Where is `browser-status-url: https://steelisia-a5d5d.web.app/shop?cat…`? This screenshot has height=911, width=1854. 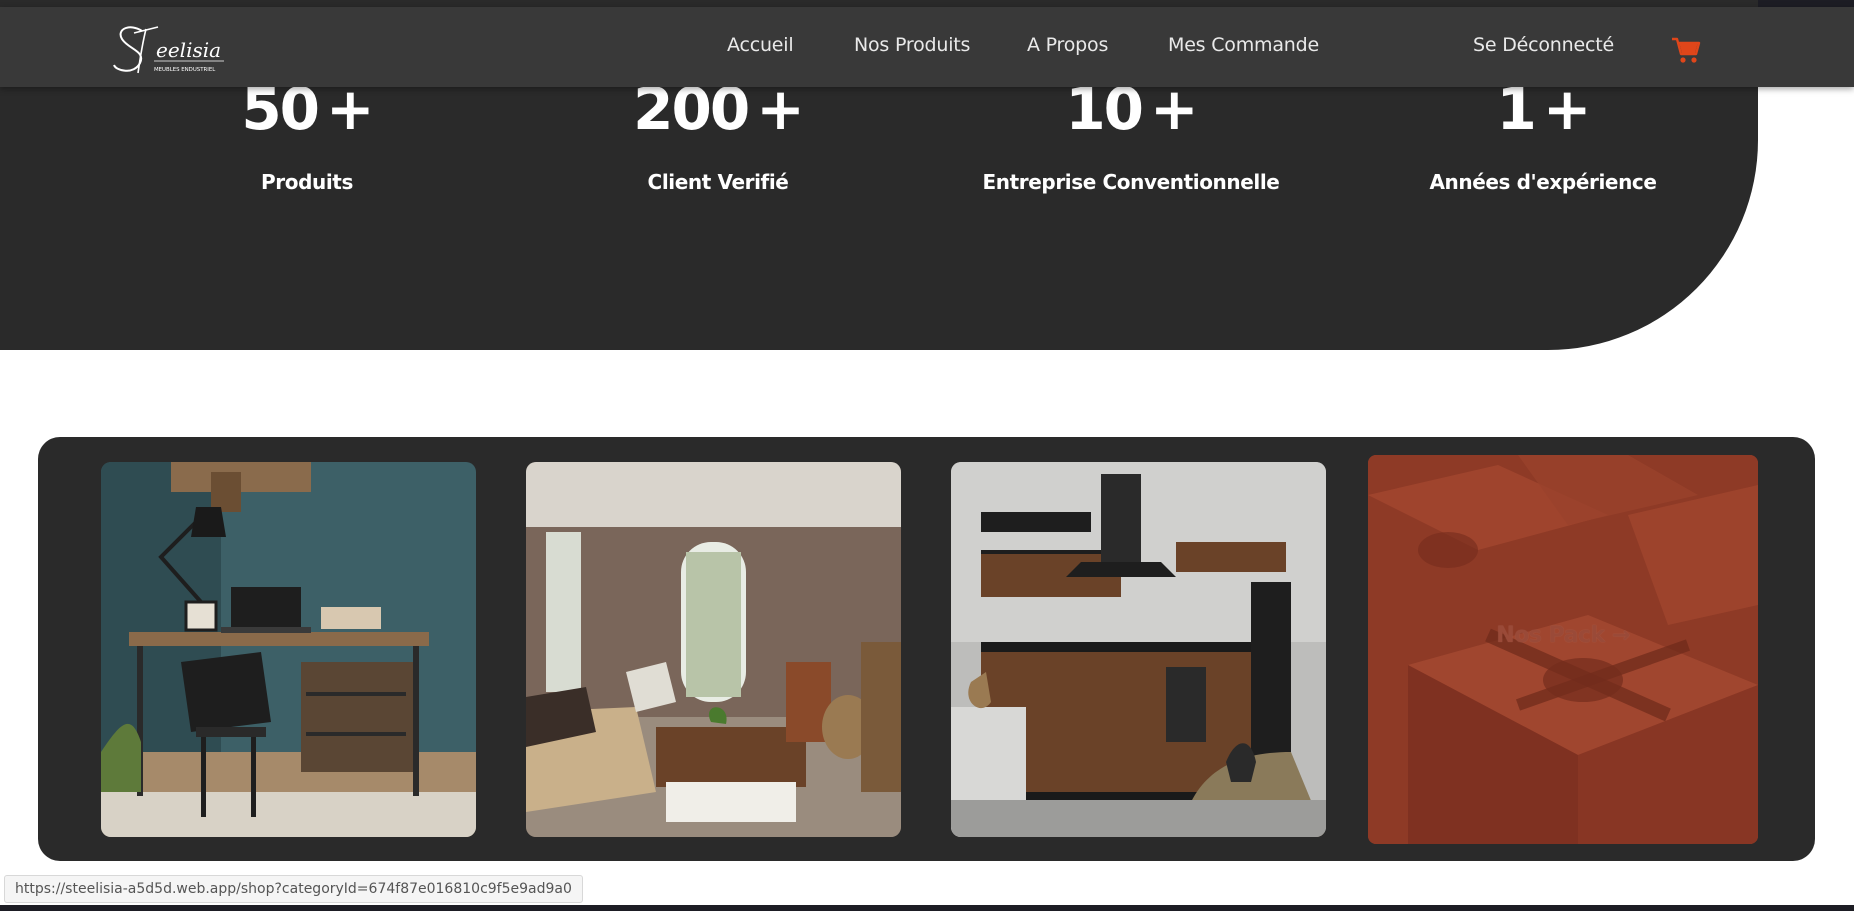
browser-status-url: https://steelisia-a5d5d.web.app/shop?cat… is located at coordinates (293, 889).